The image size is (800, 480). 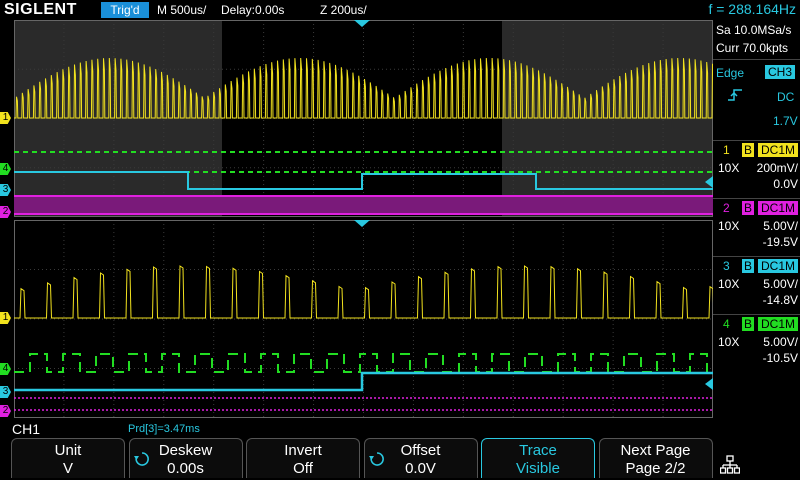 I want to click on softkey-value: Page 2/2, so click(x=655, y=468).